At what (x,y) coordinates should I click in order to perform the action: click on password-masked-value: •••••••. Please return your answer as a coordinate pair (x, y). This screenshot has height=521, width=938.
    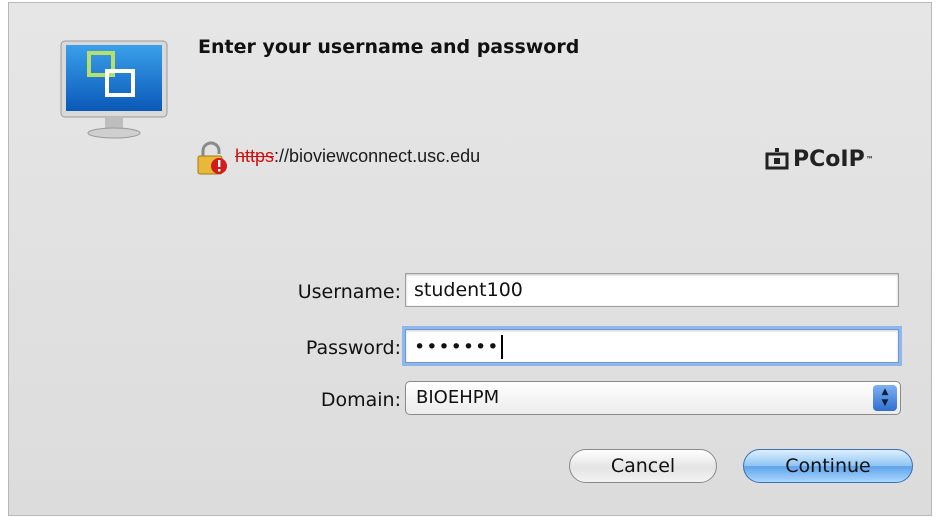
    Looking at the image, I should click on (457, 347).